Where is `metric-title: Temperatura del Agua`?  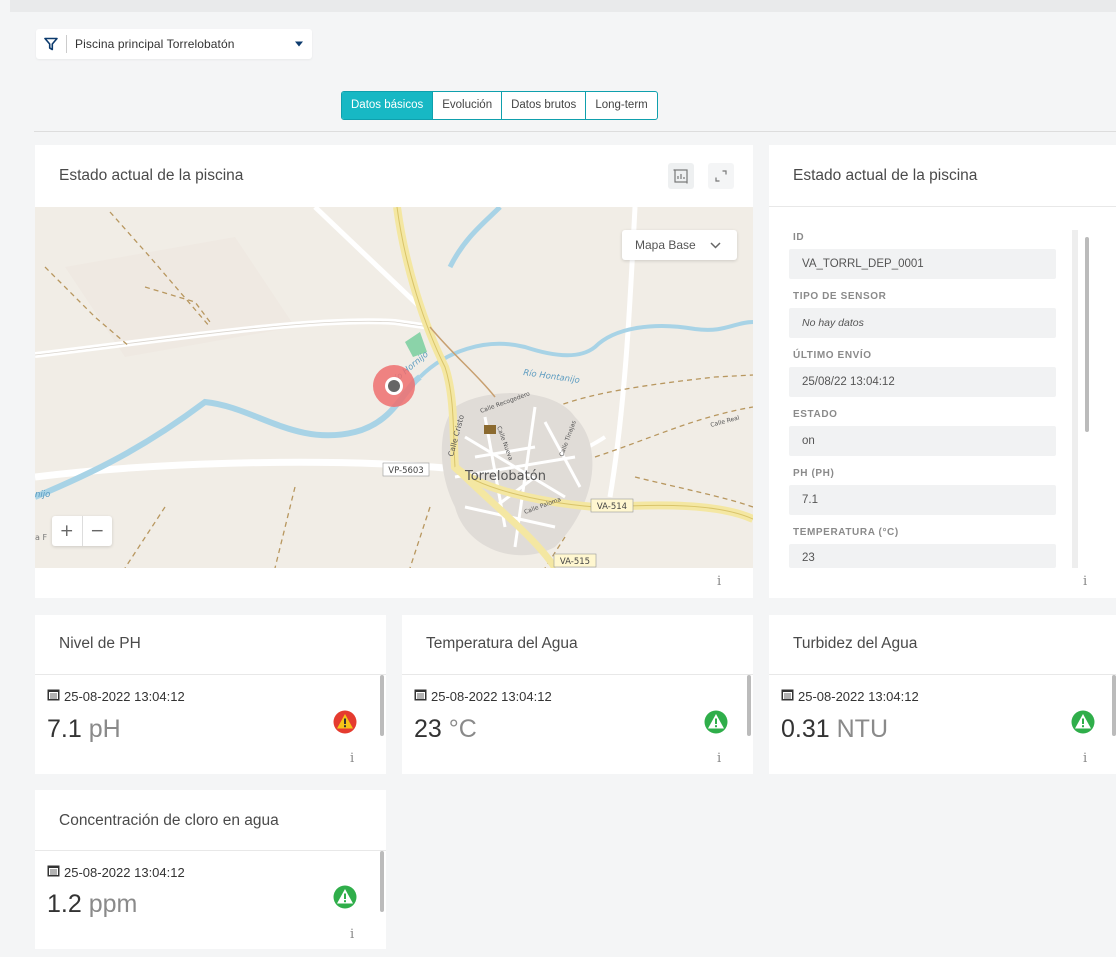
metric-title: Temperatura del Agua is located at coordinates (502, 643).